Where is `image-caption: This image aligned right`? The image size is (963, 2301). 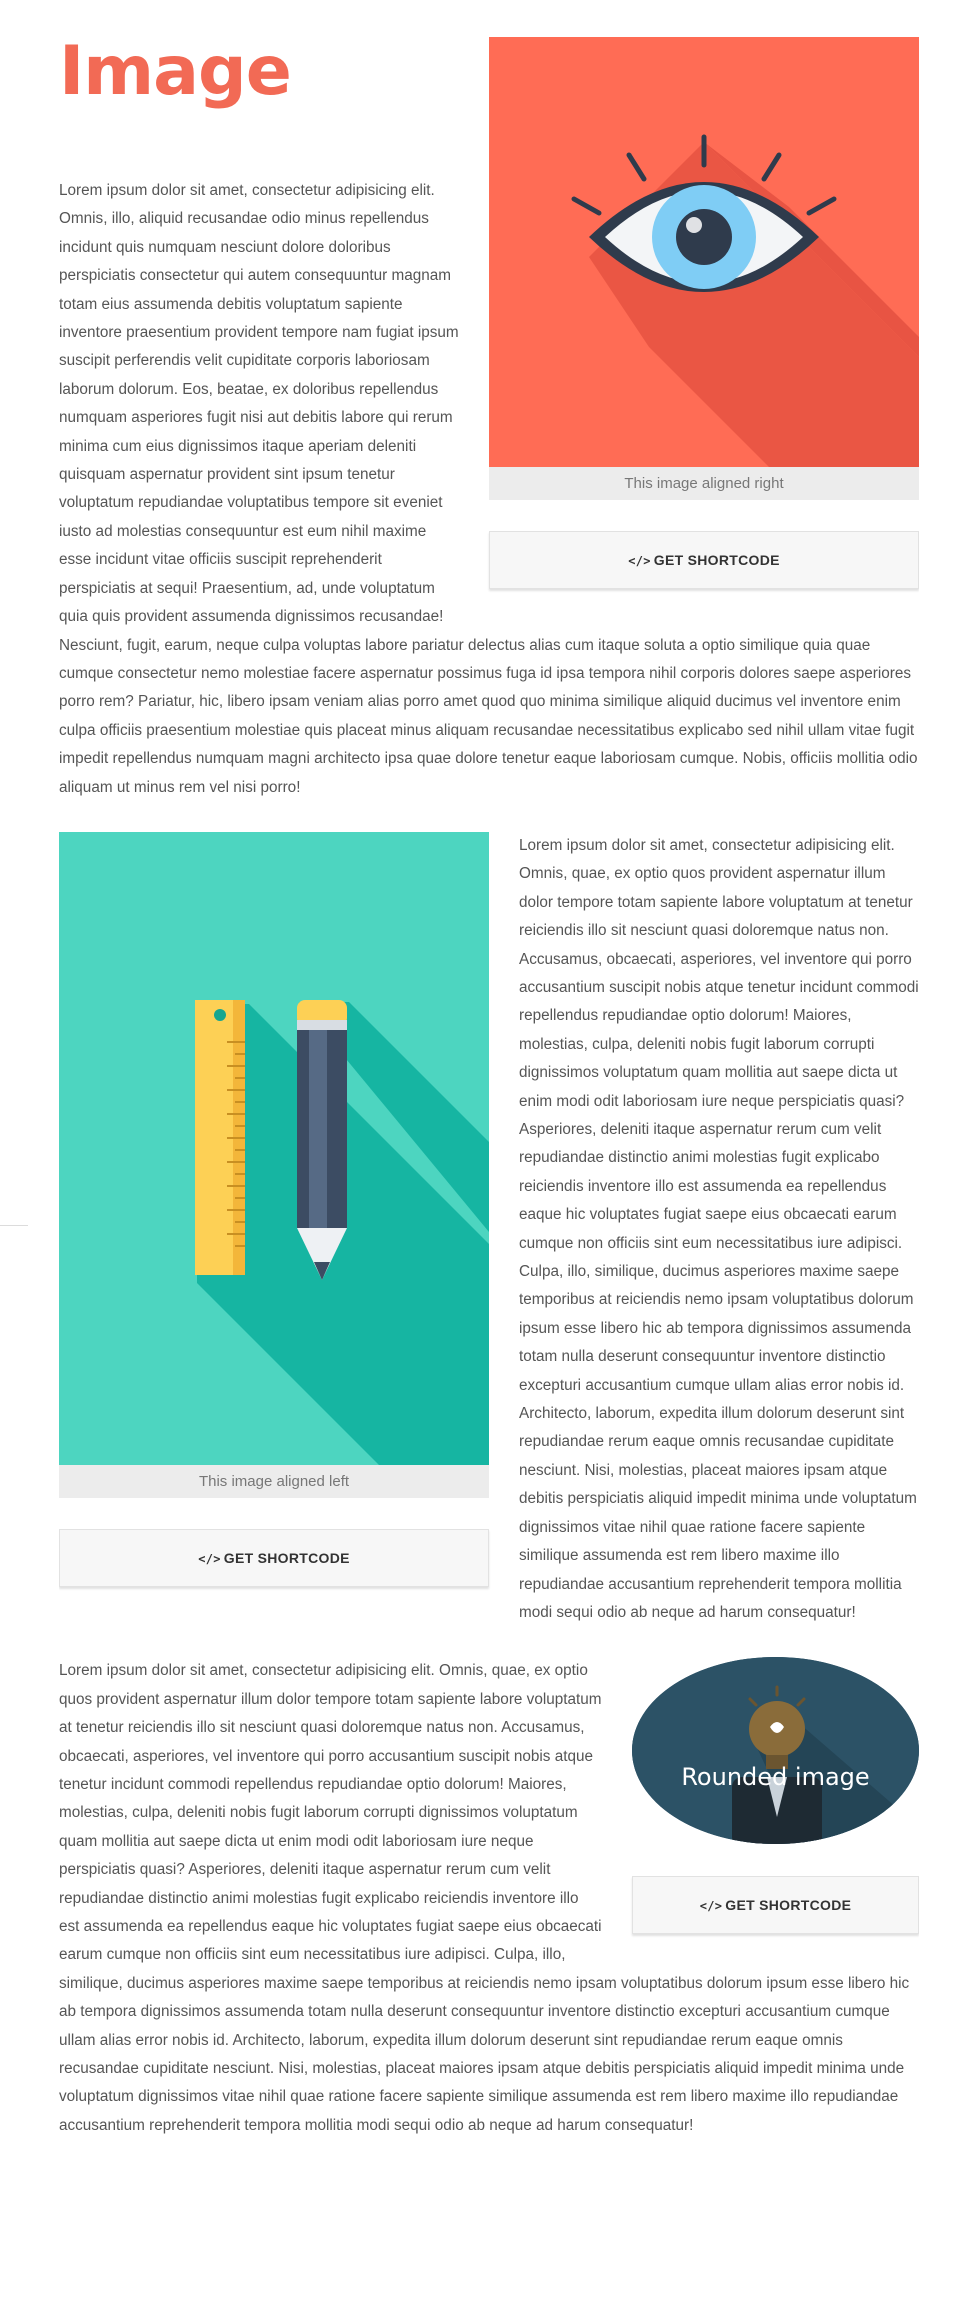
image-caption: This image aligned right is located at coordinates (704, 483).